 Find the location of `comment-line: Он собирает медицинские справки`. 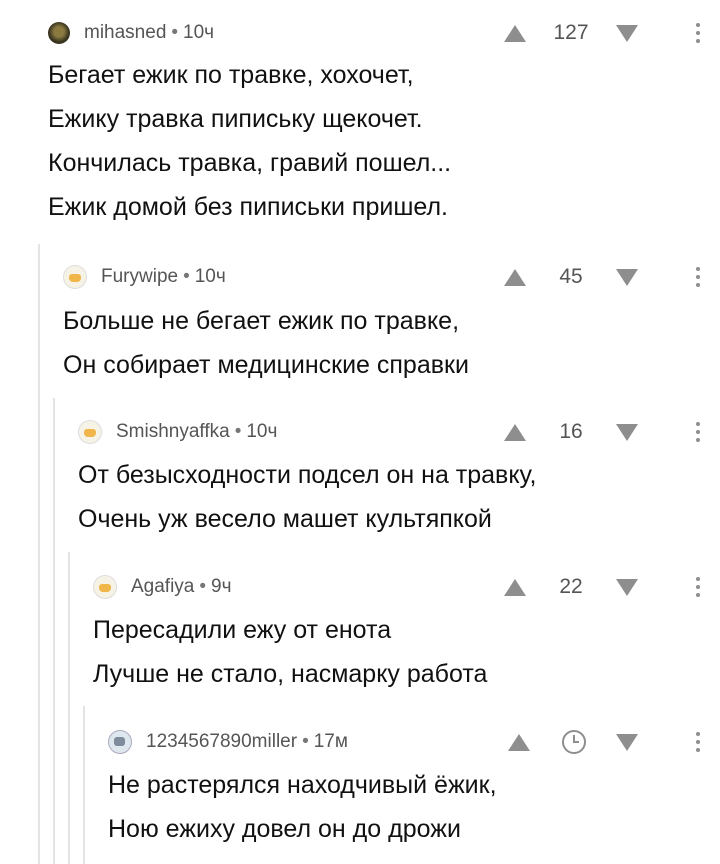

comment-line: Он собирает медицинские справки is located at coordinates (266, 365).